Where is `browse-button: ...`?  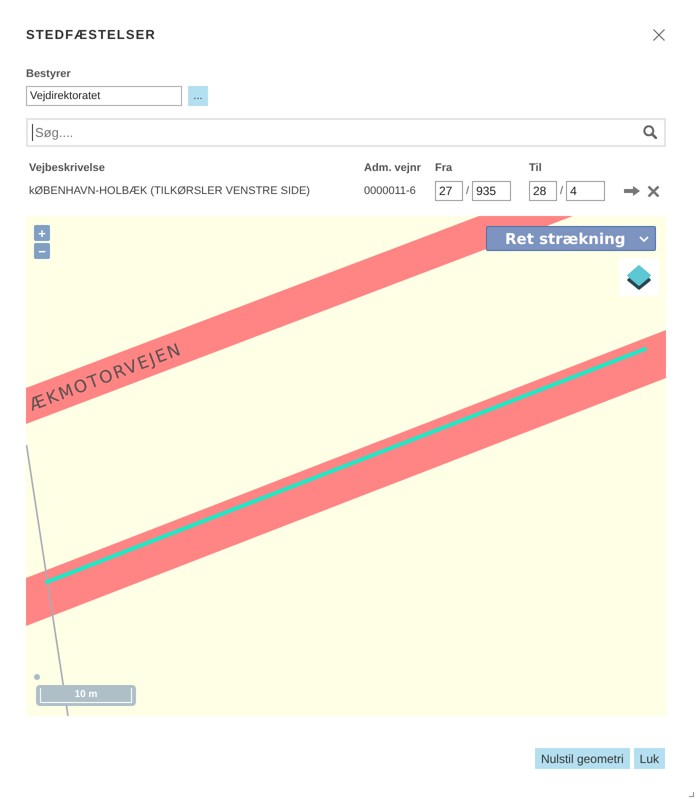 browse-button: ... is located at coordinates (198, 96).